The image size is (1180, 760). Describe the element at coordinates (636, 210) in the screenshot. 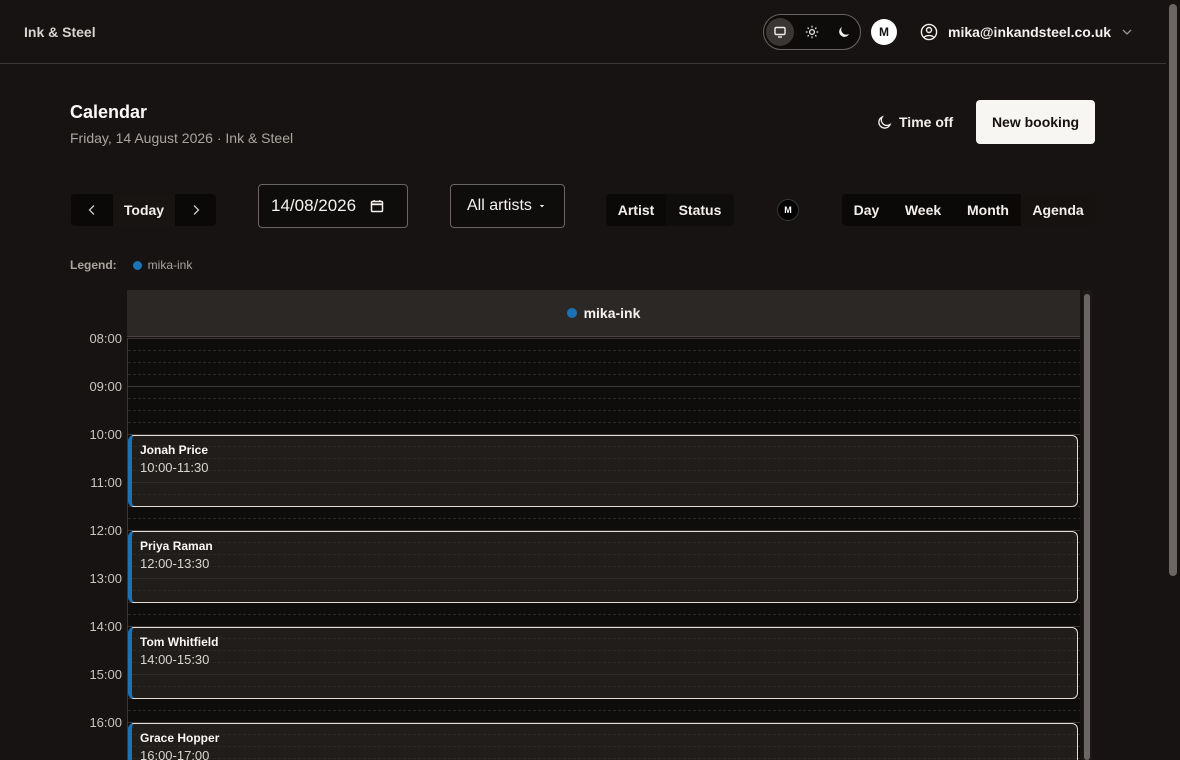

I see `group-by-artist-button: Artist` at that location.